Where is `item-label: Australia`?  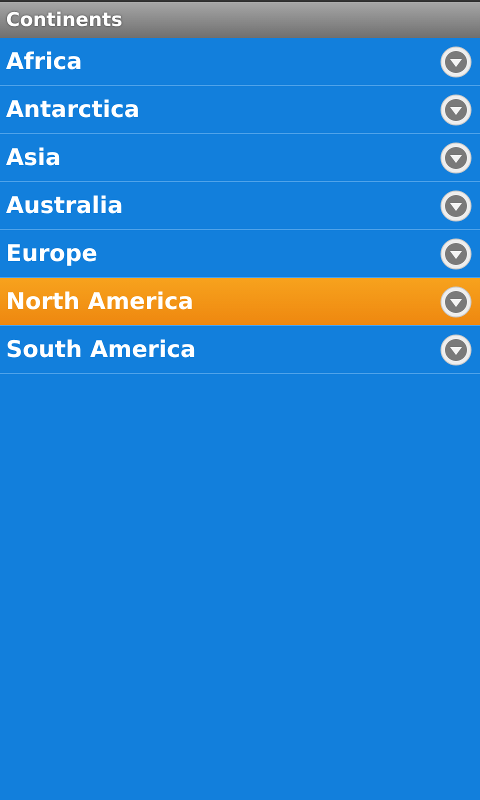 item-label: Australia is located at coordinates (65, 205).